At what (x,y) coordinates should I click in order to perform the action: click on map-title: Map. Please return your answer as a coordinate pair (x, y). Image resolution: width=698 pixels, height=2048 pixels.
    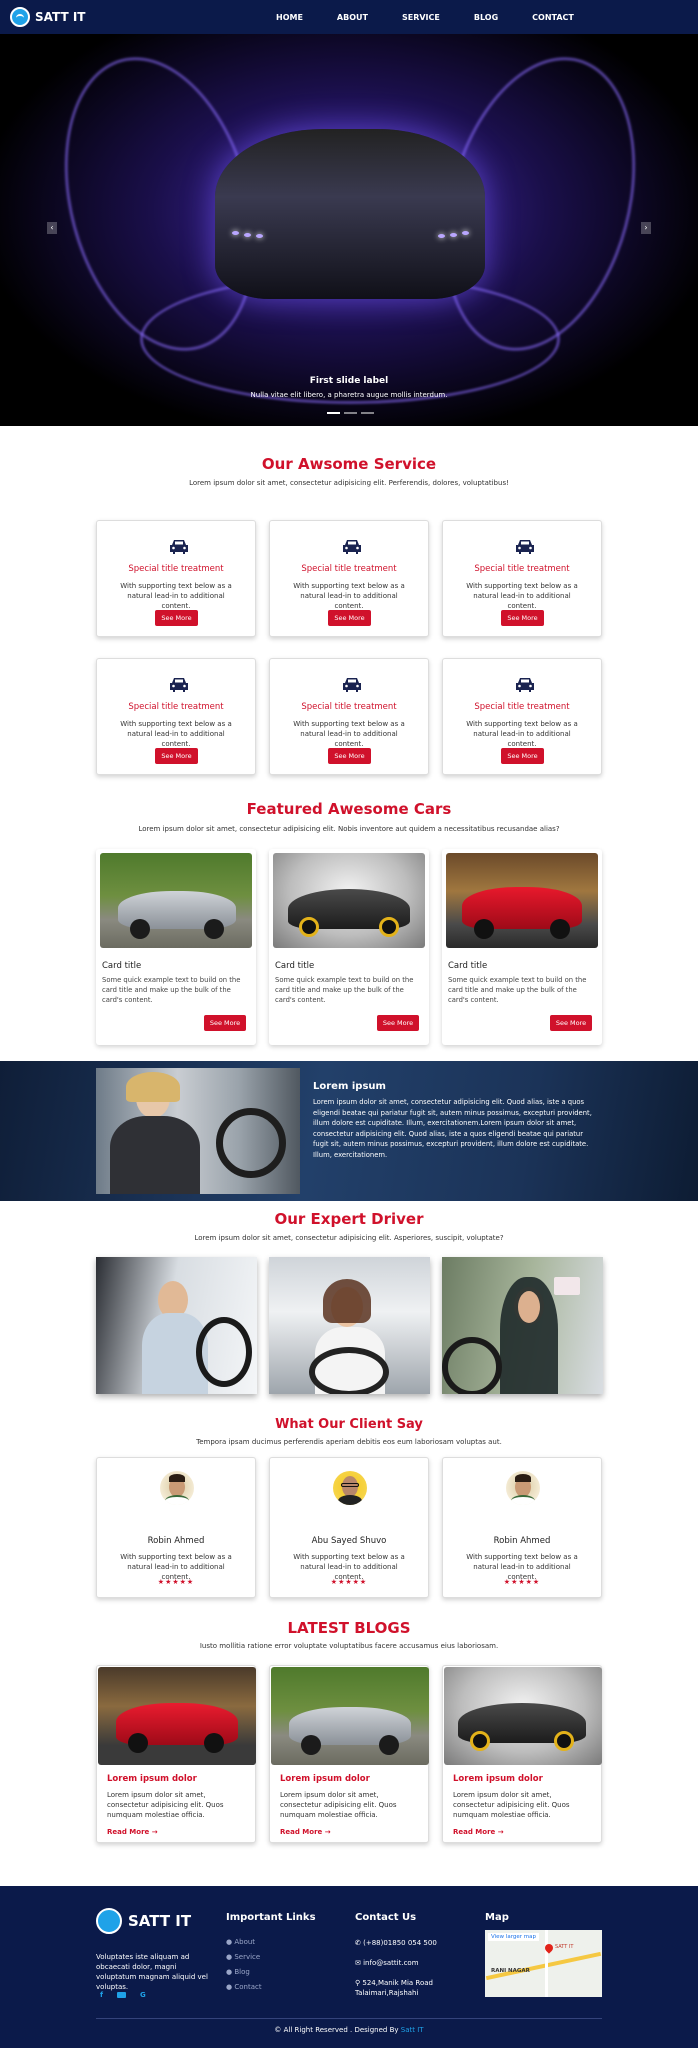
    Looking at the image, I should click on (497, 1917).